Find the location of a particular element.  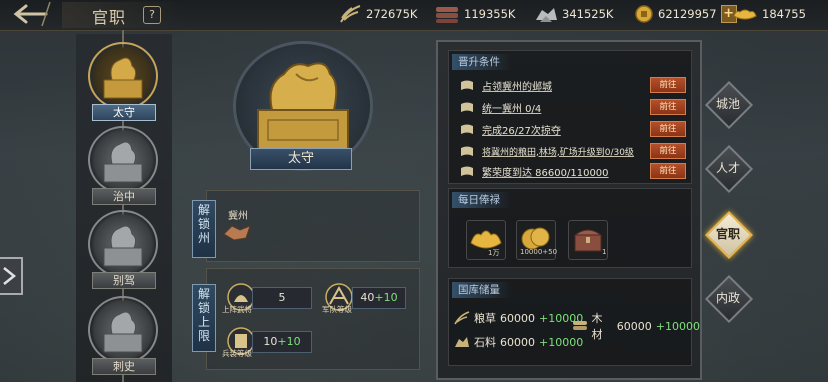

tab-label: 人才 is located at coordinates (727, 168).